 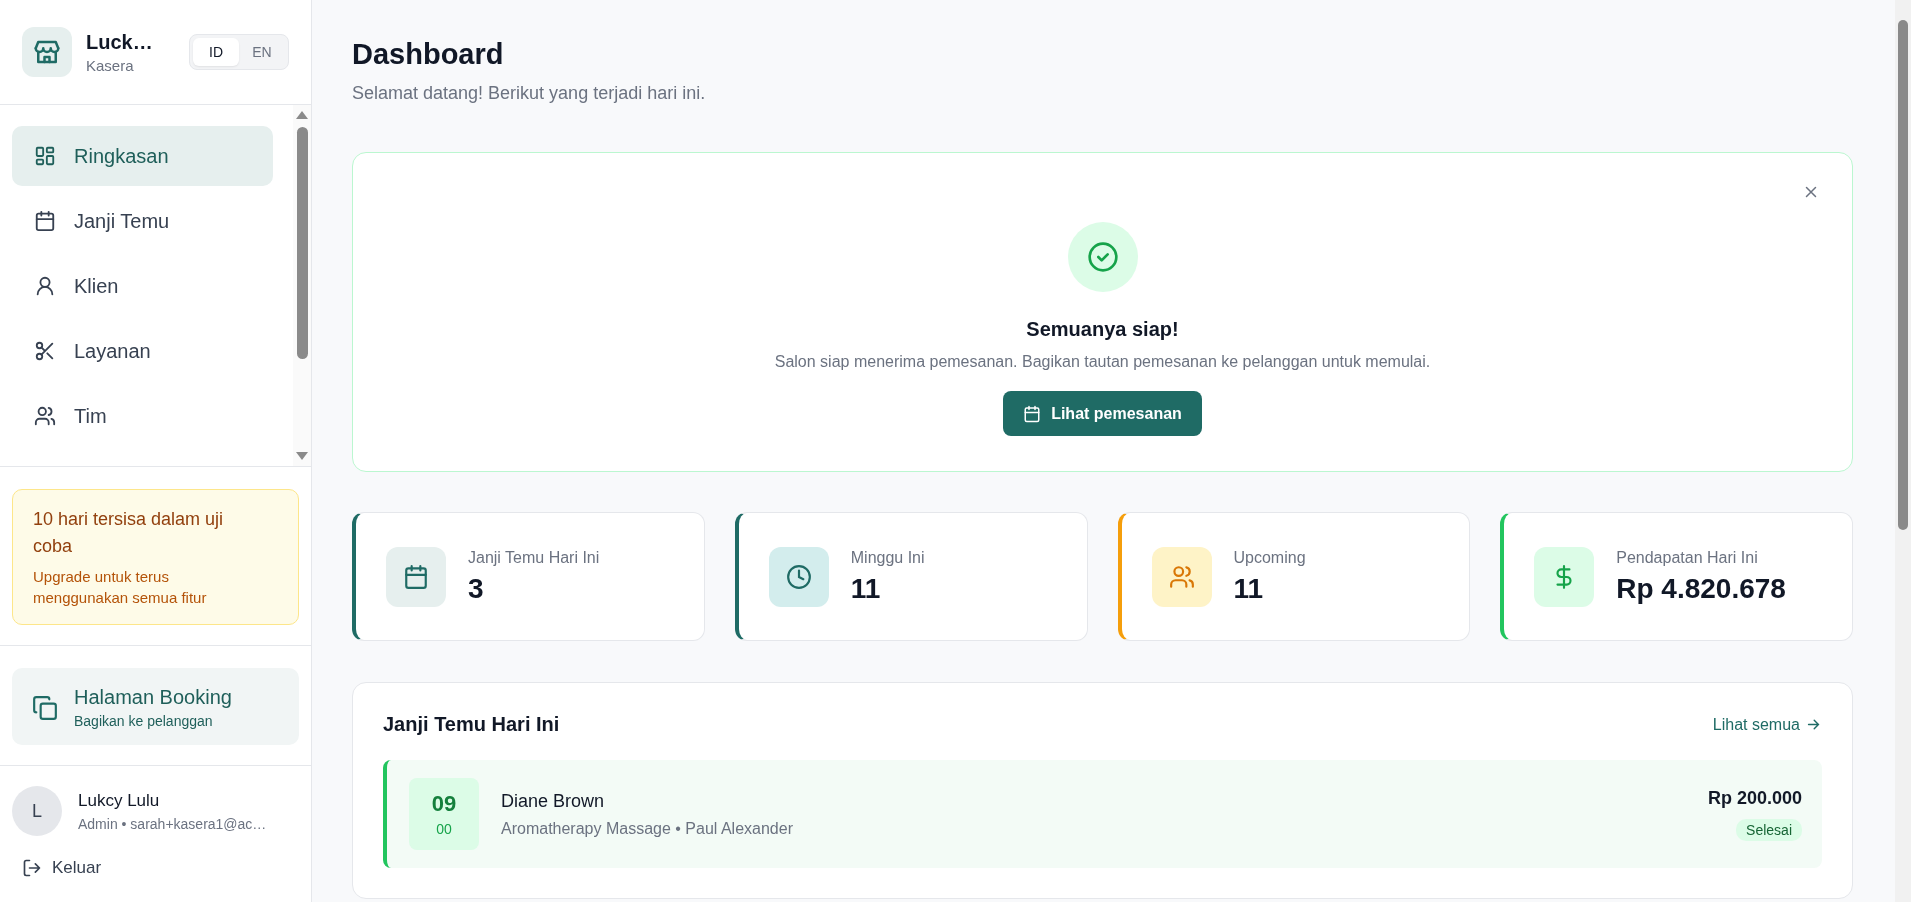 What do you see at coordinates (534, 557) in the screenshot?
I see `stat-label: Janji Temu Hari Ini` at bounding box center [534, 557].